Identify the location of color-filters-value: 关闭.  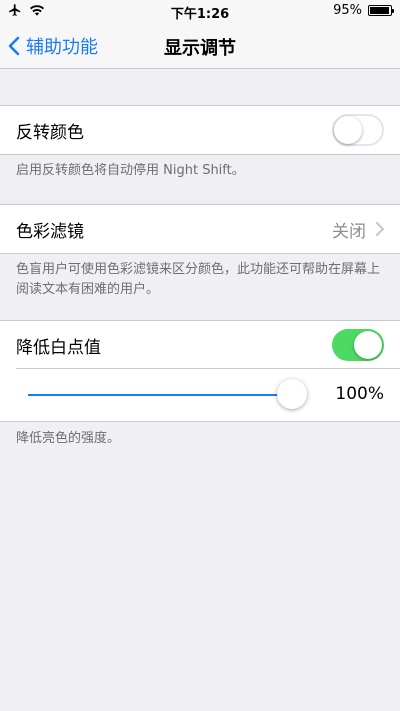
(349, 231).